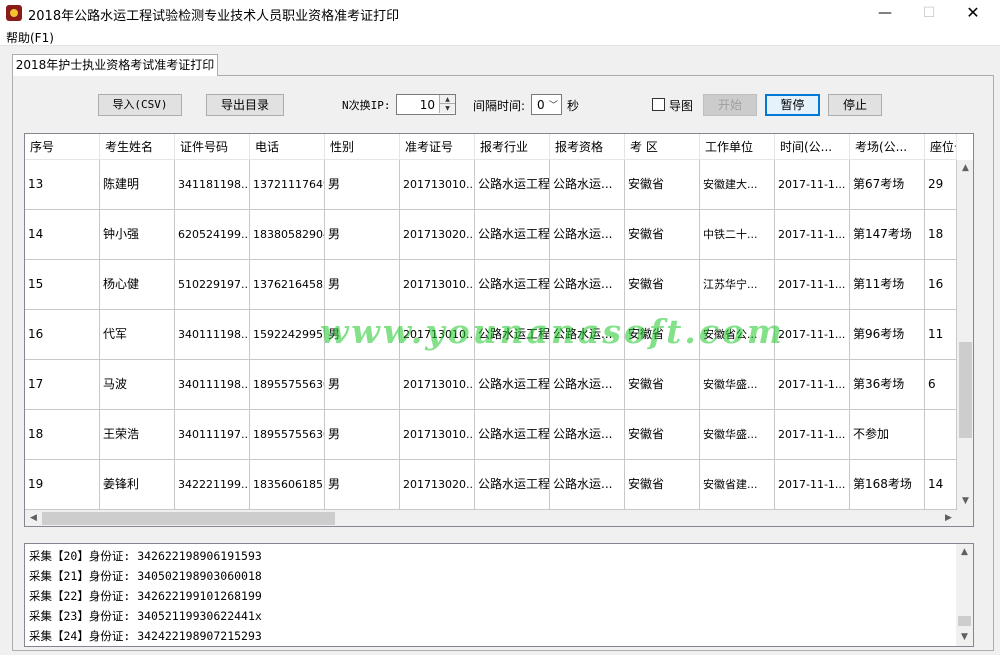 This screenshot has height=655, width=1000. I want to click on cell-phone: 18356061855, so click(287, 484).